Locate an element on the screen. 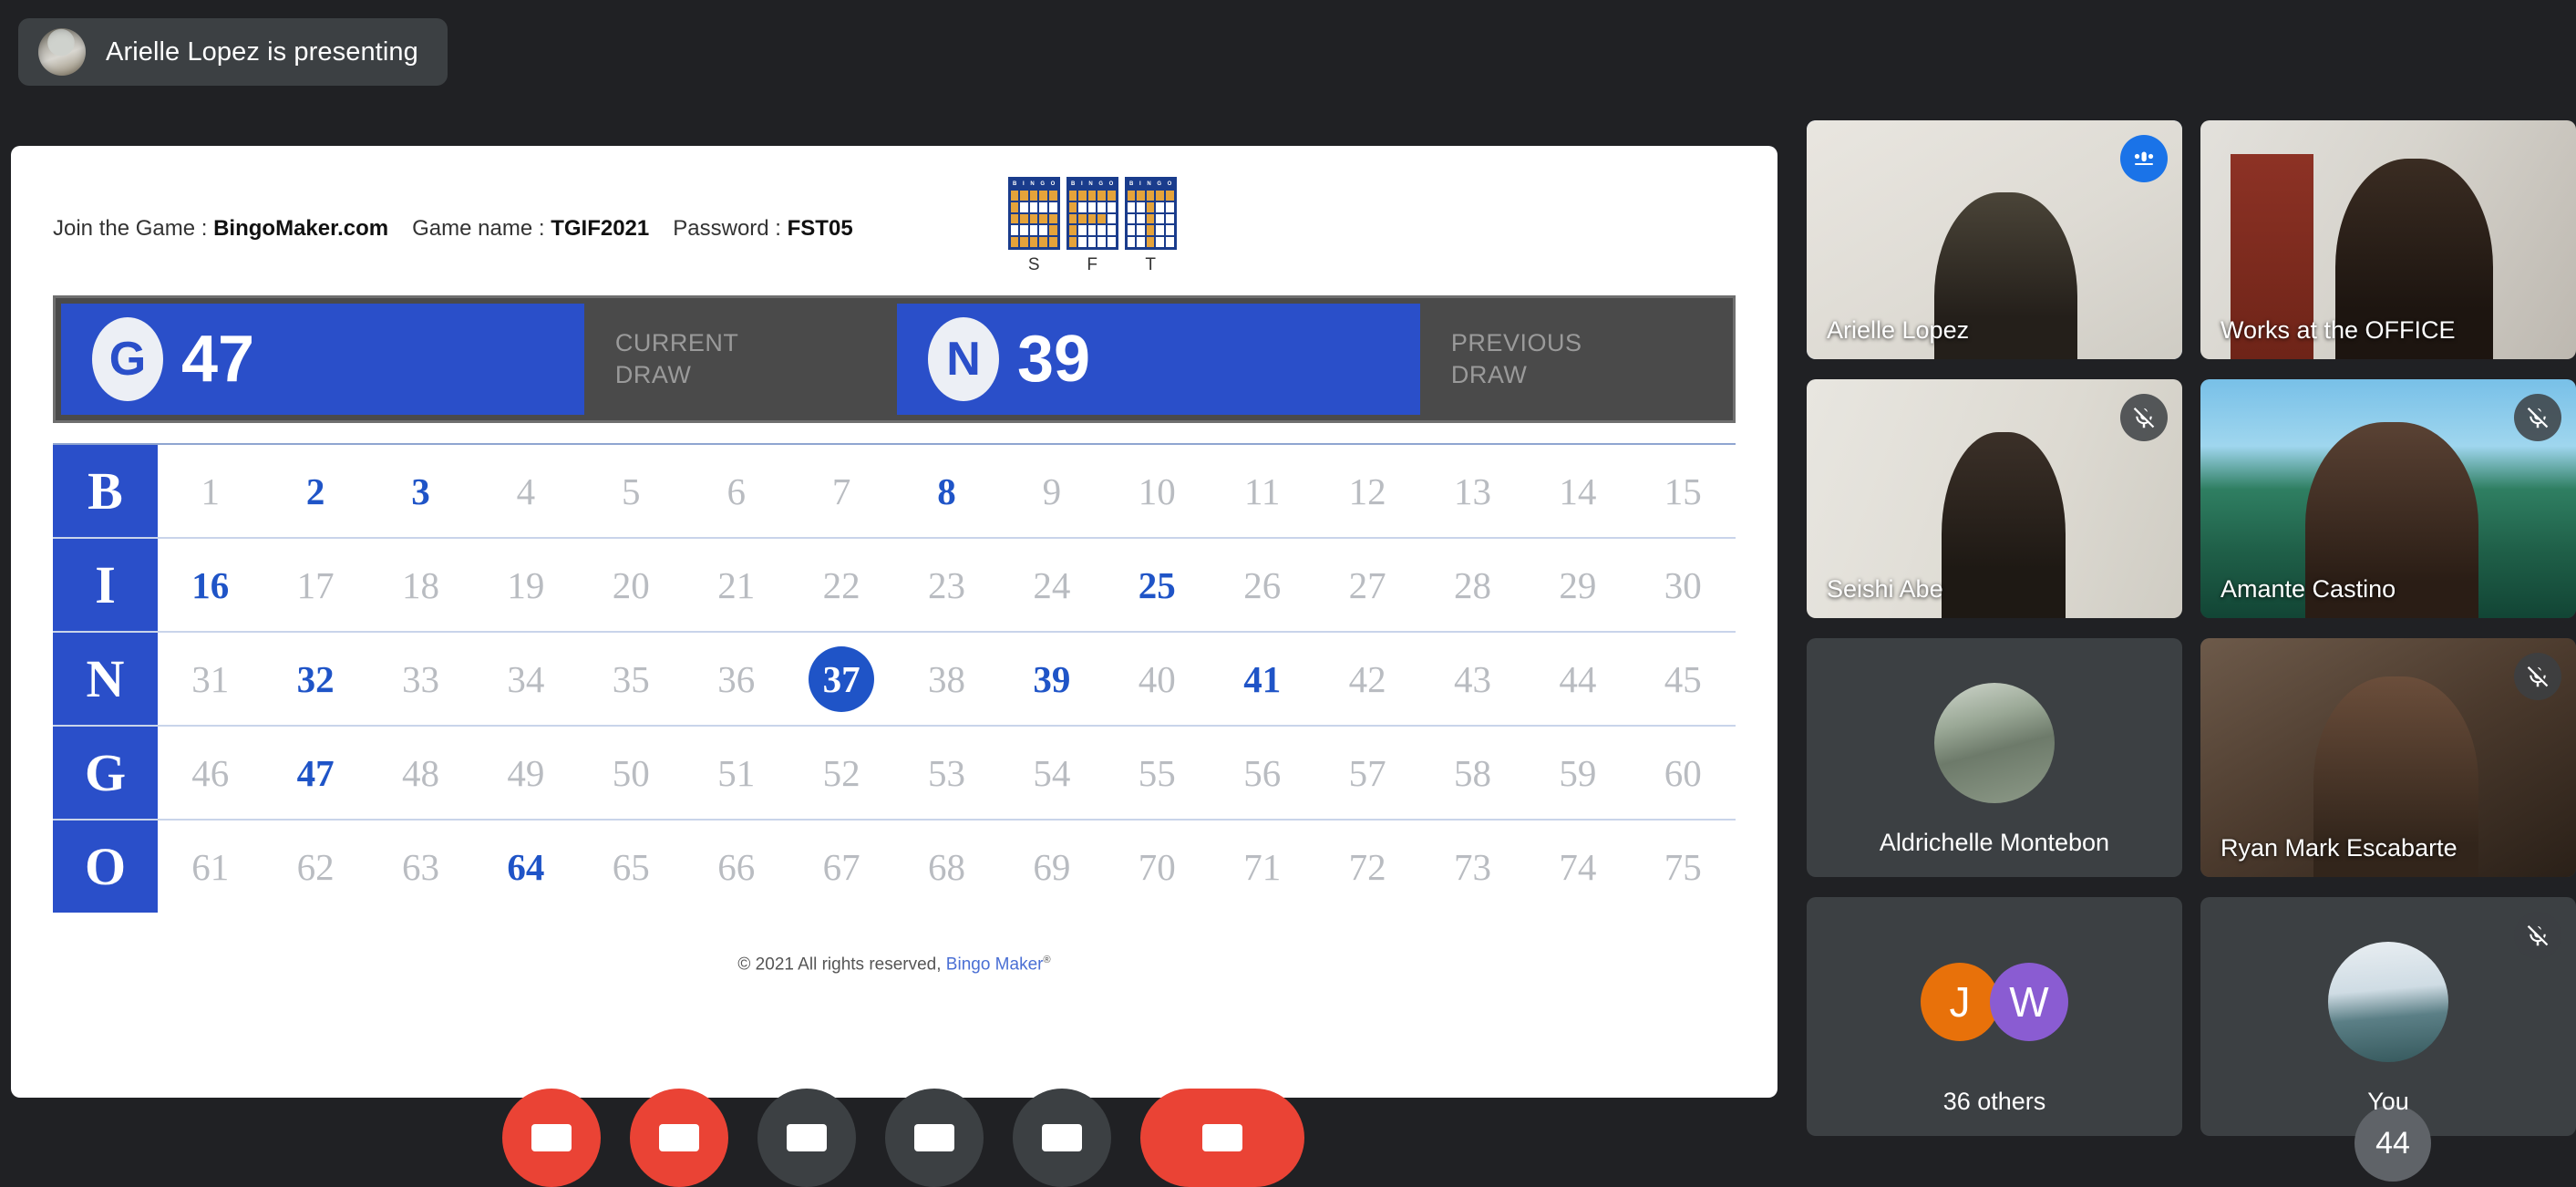  bingo-number-20: 20 is located at coordinates (631, 585).